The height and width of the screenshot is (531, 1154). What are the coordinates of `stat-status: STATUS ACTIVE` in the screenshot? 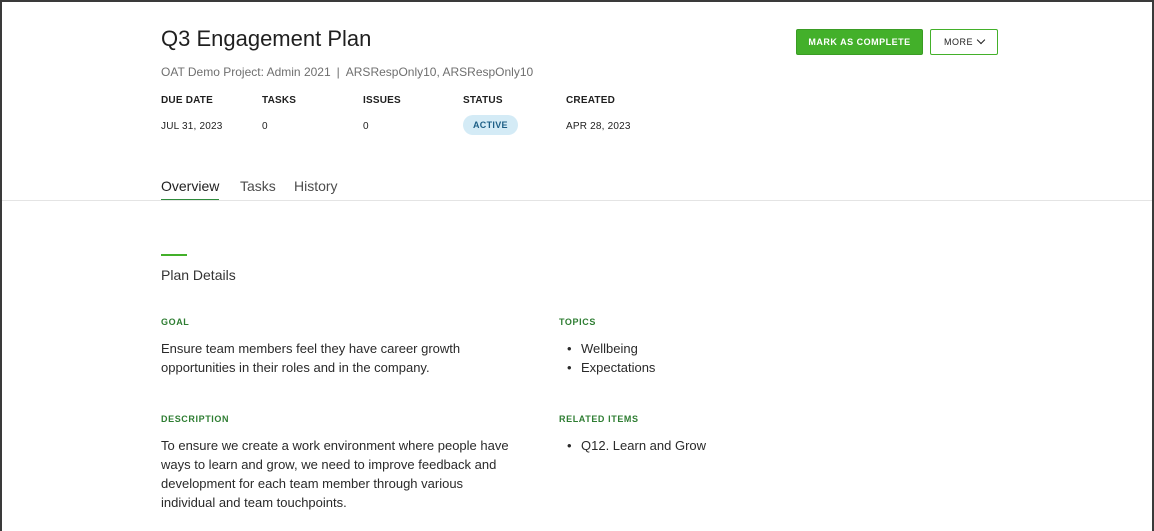 It's located at (490, 115).